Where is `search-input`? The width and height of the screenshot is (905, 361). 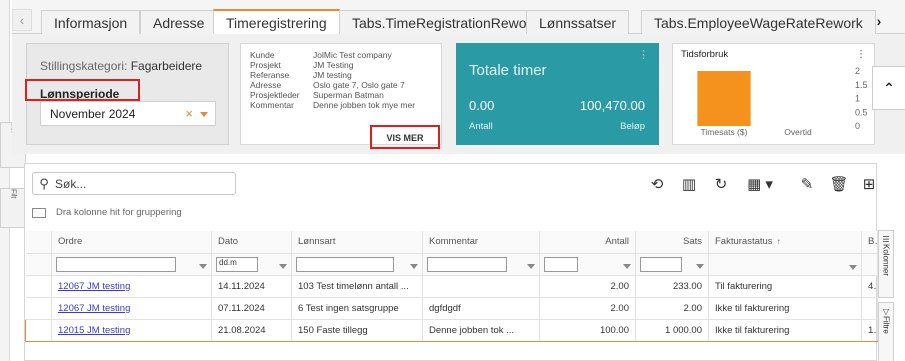
search-input is located at coordinates (140, 183).